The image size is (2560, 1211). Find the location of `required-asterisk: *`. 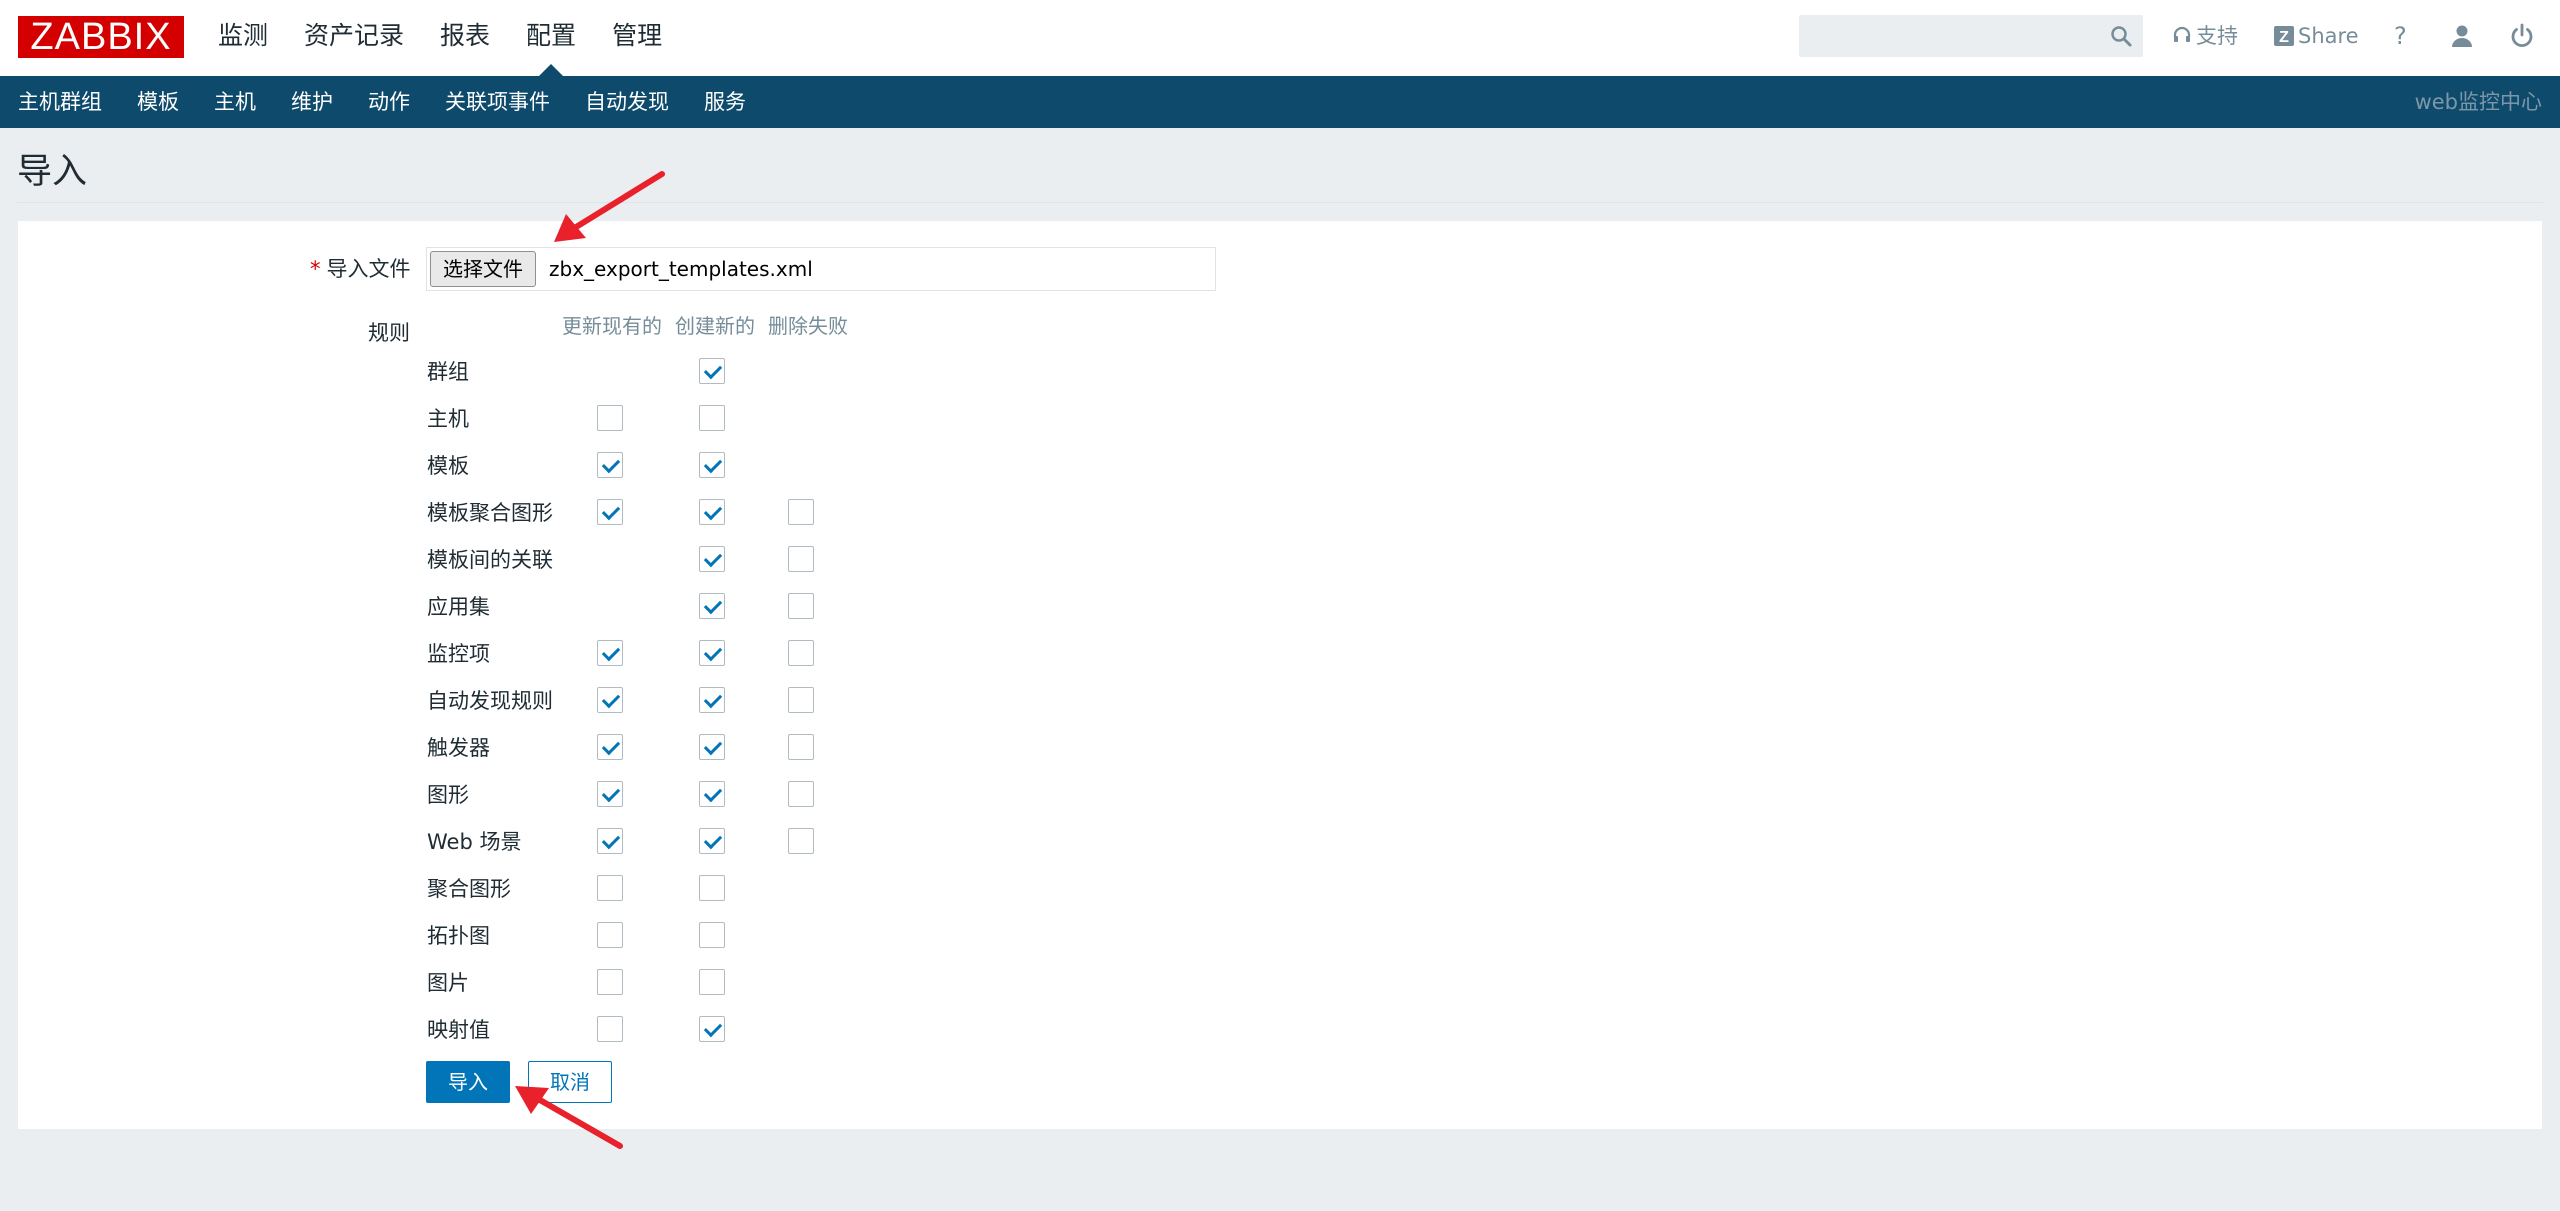

required-asterisk: * is located at coordinates (315, 269).